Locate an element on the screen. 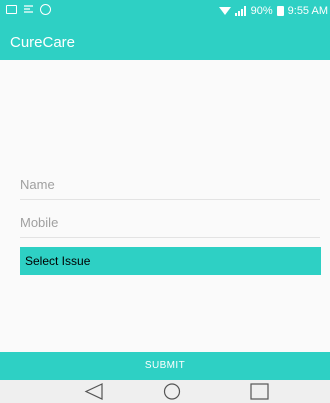 The height and width of the screenshot is (403, 330). mobile-input: Mobile is located at coordinates (170, 224).